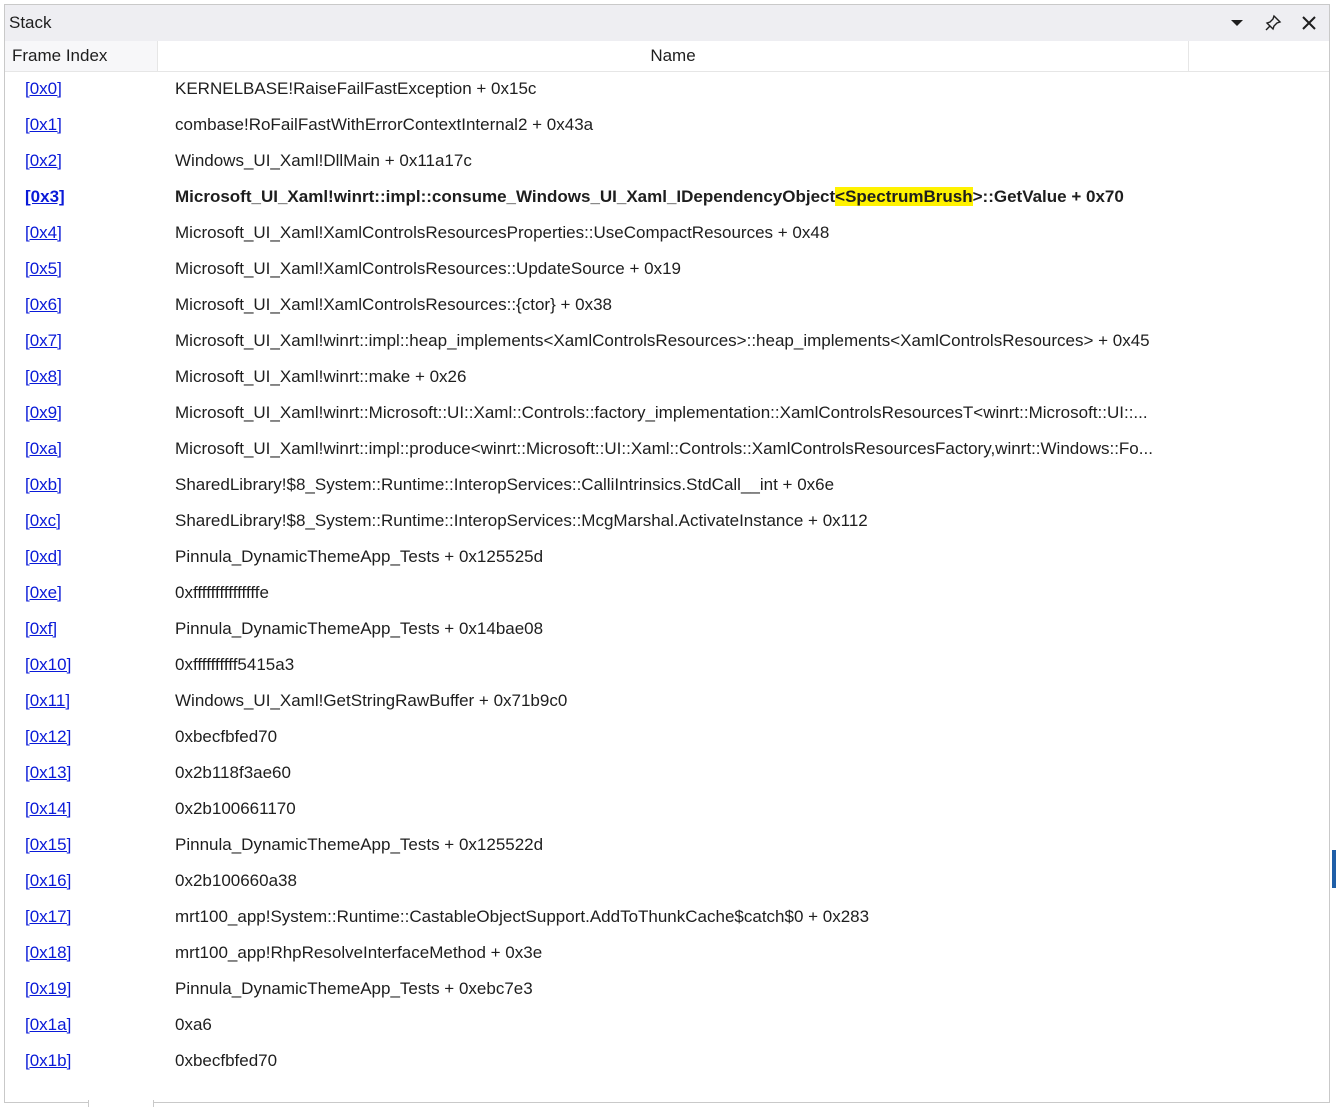  What do you see at coordinates (1334, 869) in the screenshot?
I see `scroll-indicator` at bounding box center [1334, 869].